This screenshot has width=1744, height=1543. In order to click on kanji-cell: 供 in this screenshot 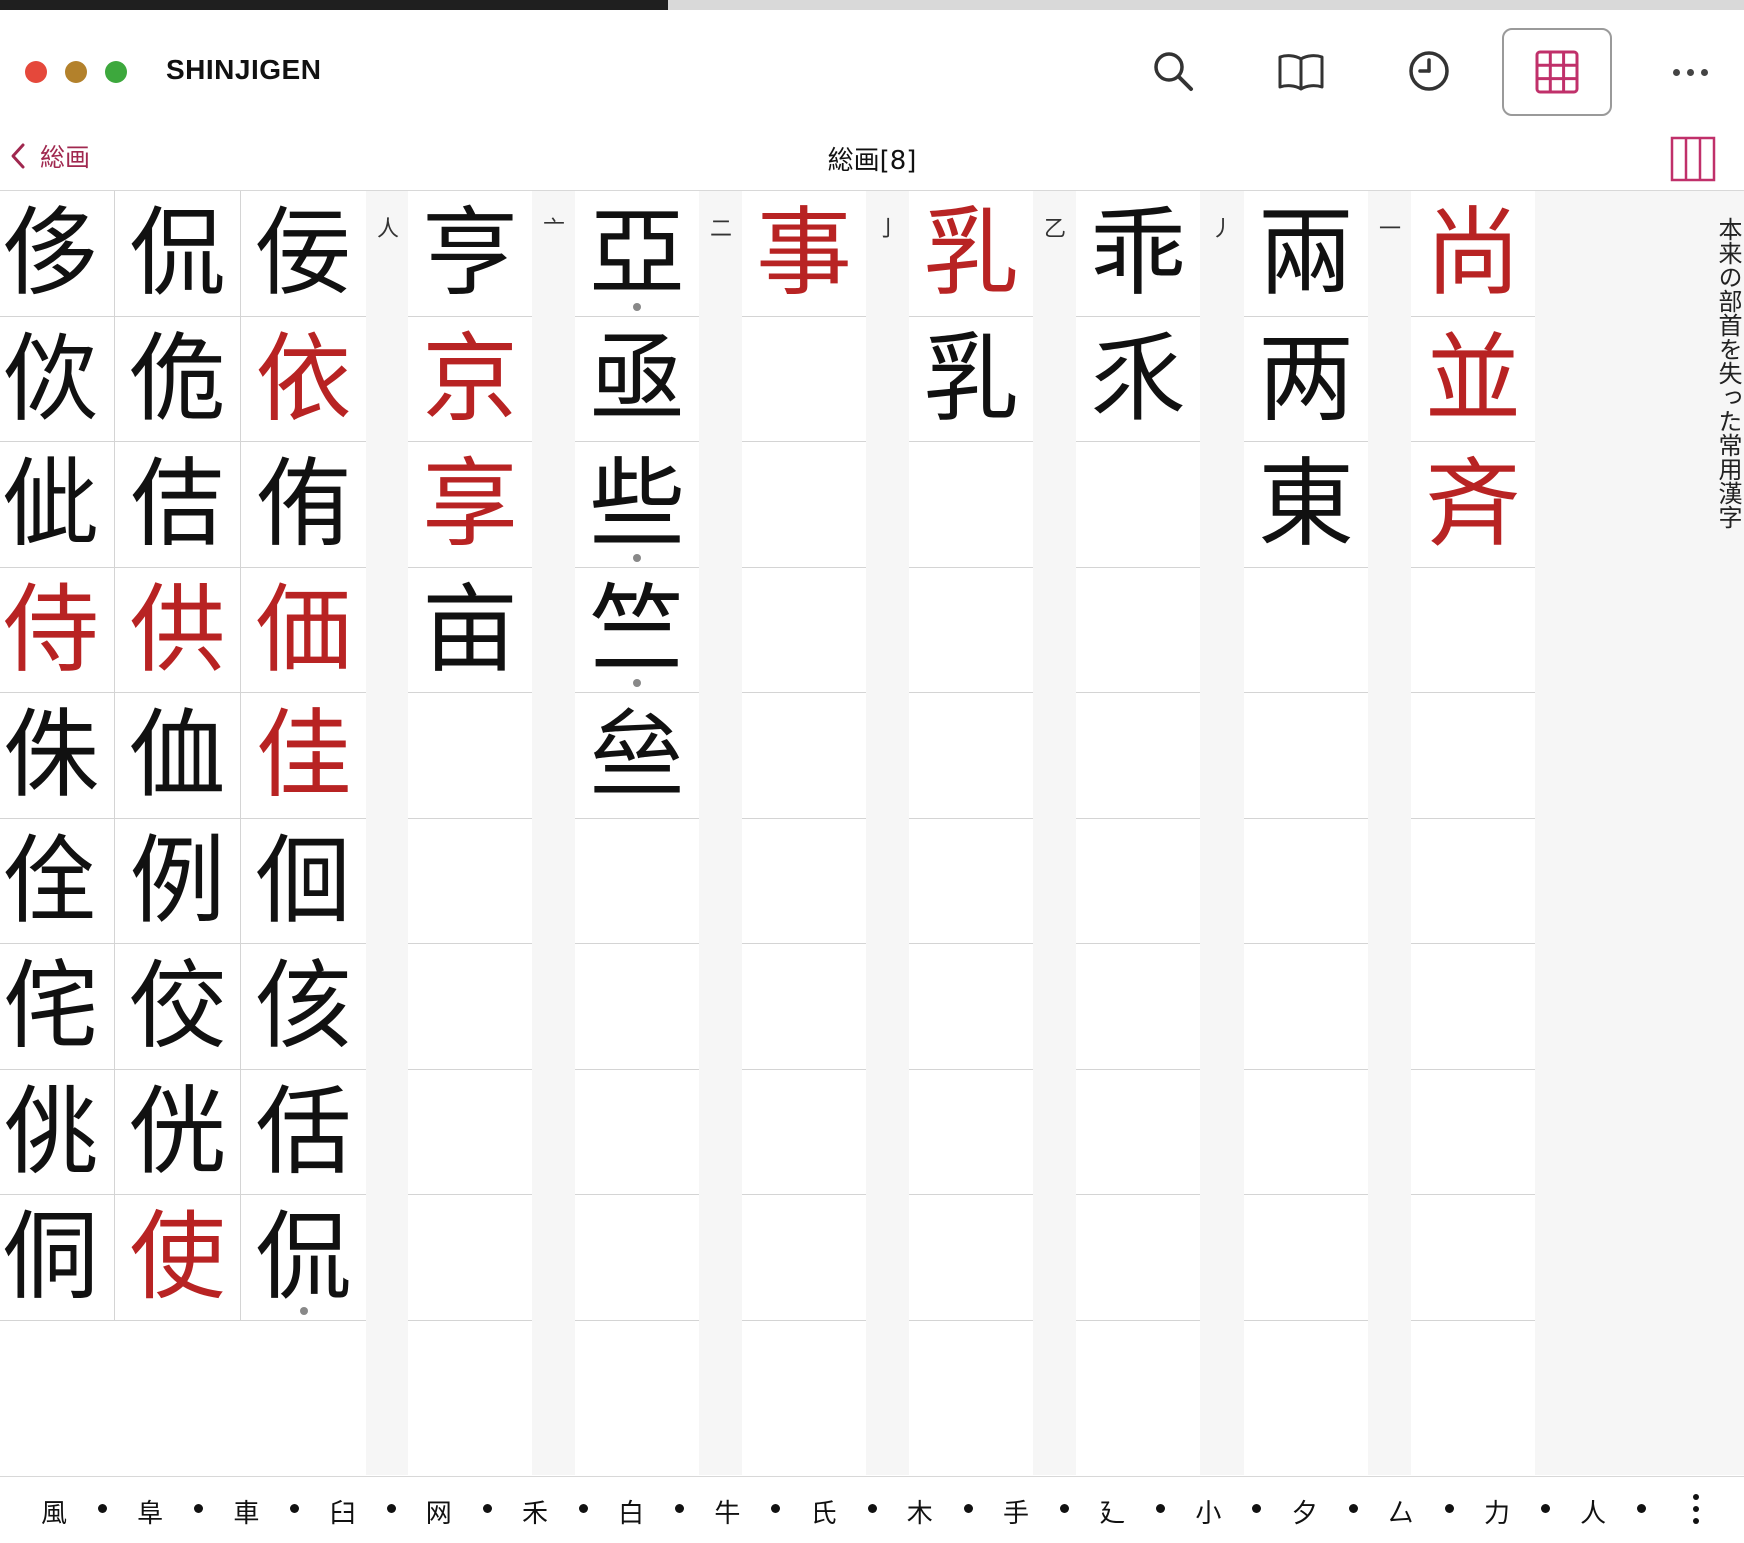, I will do `click(177, 630)`.